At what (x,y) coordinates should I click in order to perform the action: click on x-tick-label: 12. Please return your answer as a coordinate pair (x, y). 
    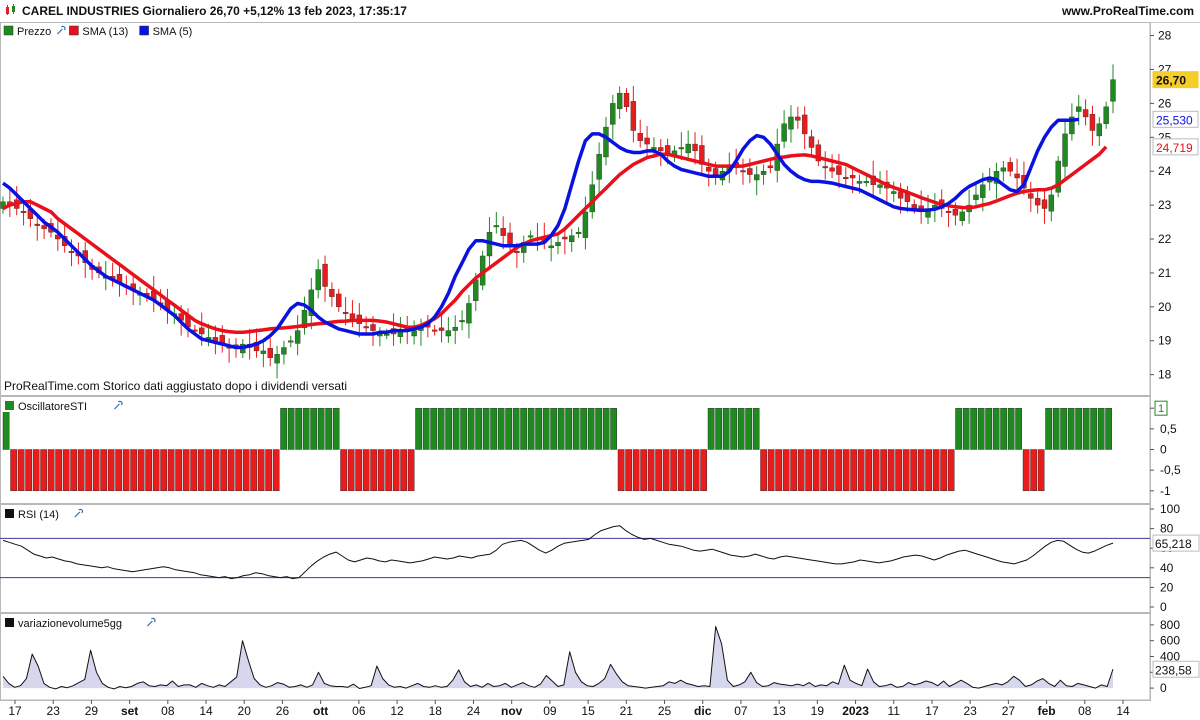
    Looking at the image, I should click on (397, 711).